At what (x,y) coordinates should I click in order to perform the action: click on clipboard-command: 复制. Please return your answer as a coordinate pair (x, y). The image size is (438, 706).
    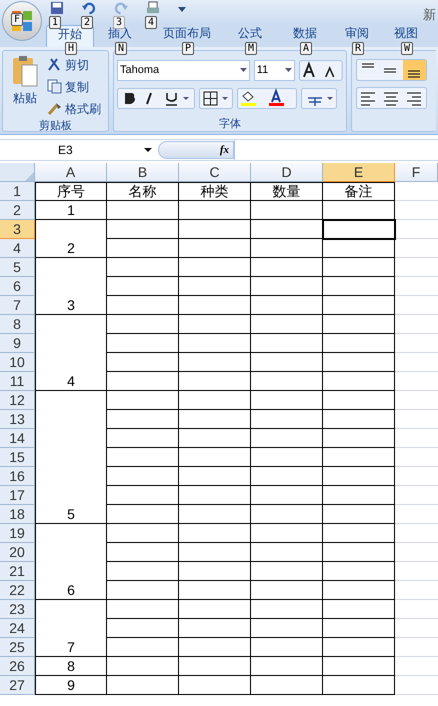
    Looking at the image, I should click on (74, 86).